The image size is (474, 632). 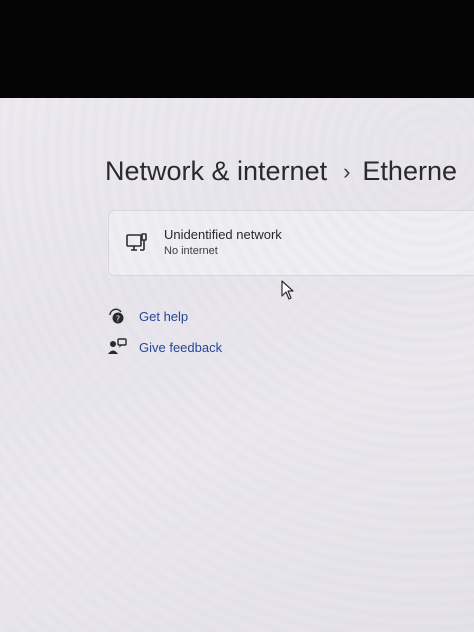 What do you see at coordinates (291, 243) in the screenshot?
I see `network-status-card: Unidentified network No internet` at bounding box center [291, 243].